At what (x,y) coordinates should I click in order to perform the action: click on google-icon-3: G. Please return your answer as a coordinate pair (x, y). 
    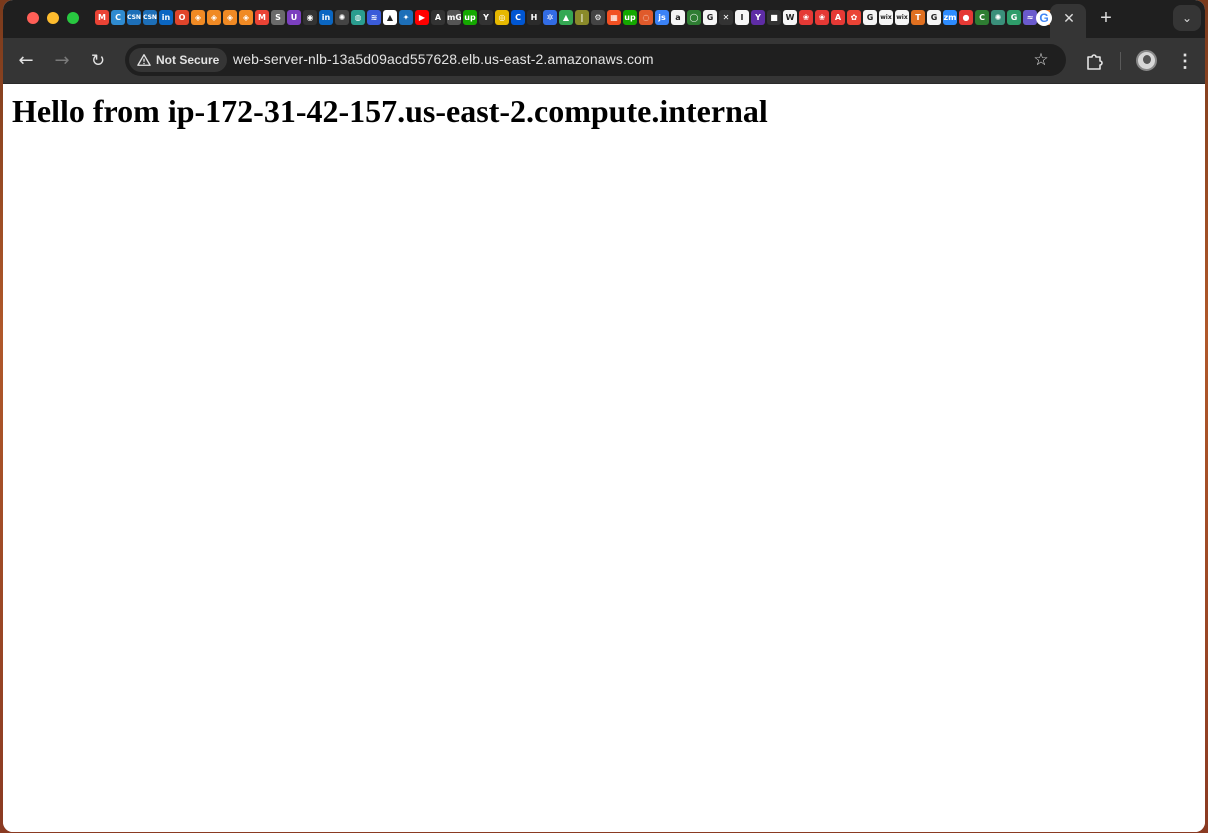
    Looking at the image, I should click on (934, 17).